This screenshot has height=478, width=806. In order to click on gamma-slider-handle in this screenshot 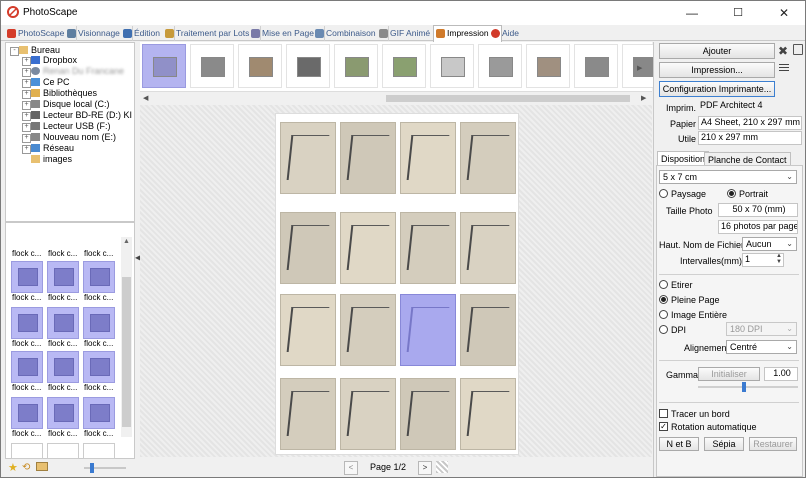, I will do `click(744, 387)`.